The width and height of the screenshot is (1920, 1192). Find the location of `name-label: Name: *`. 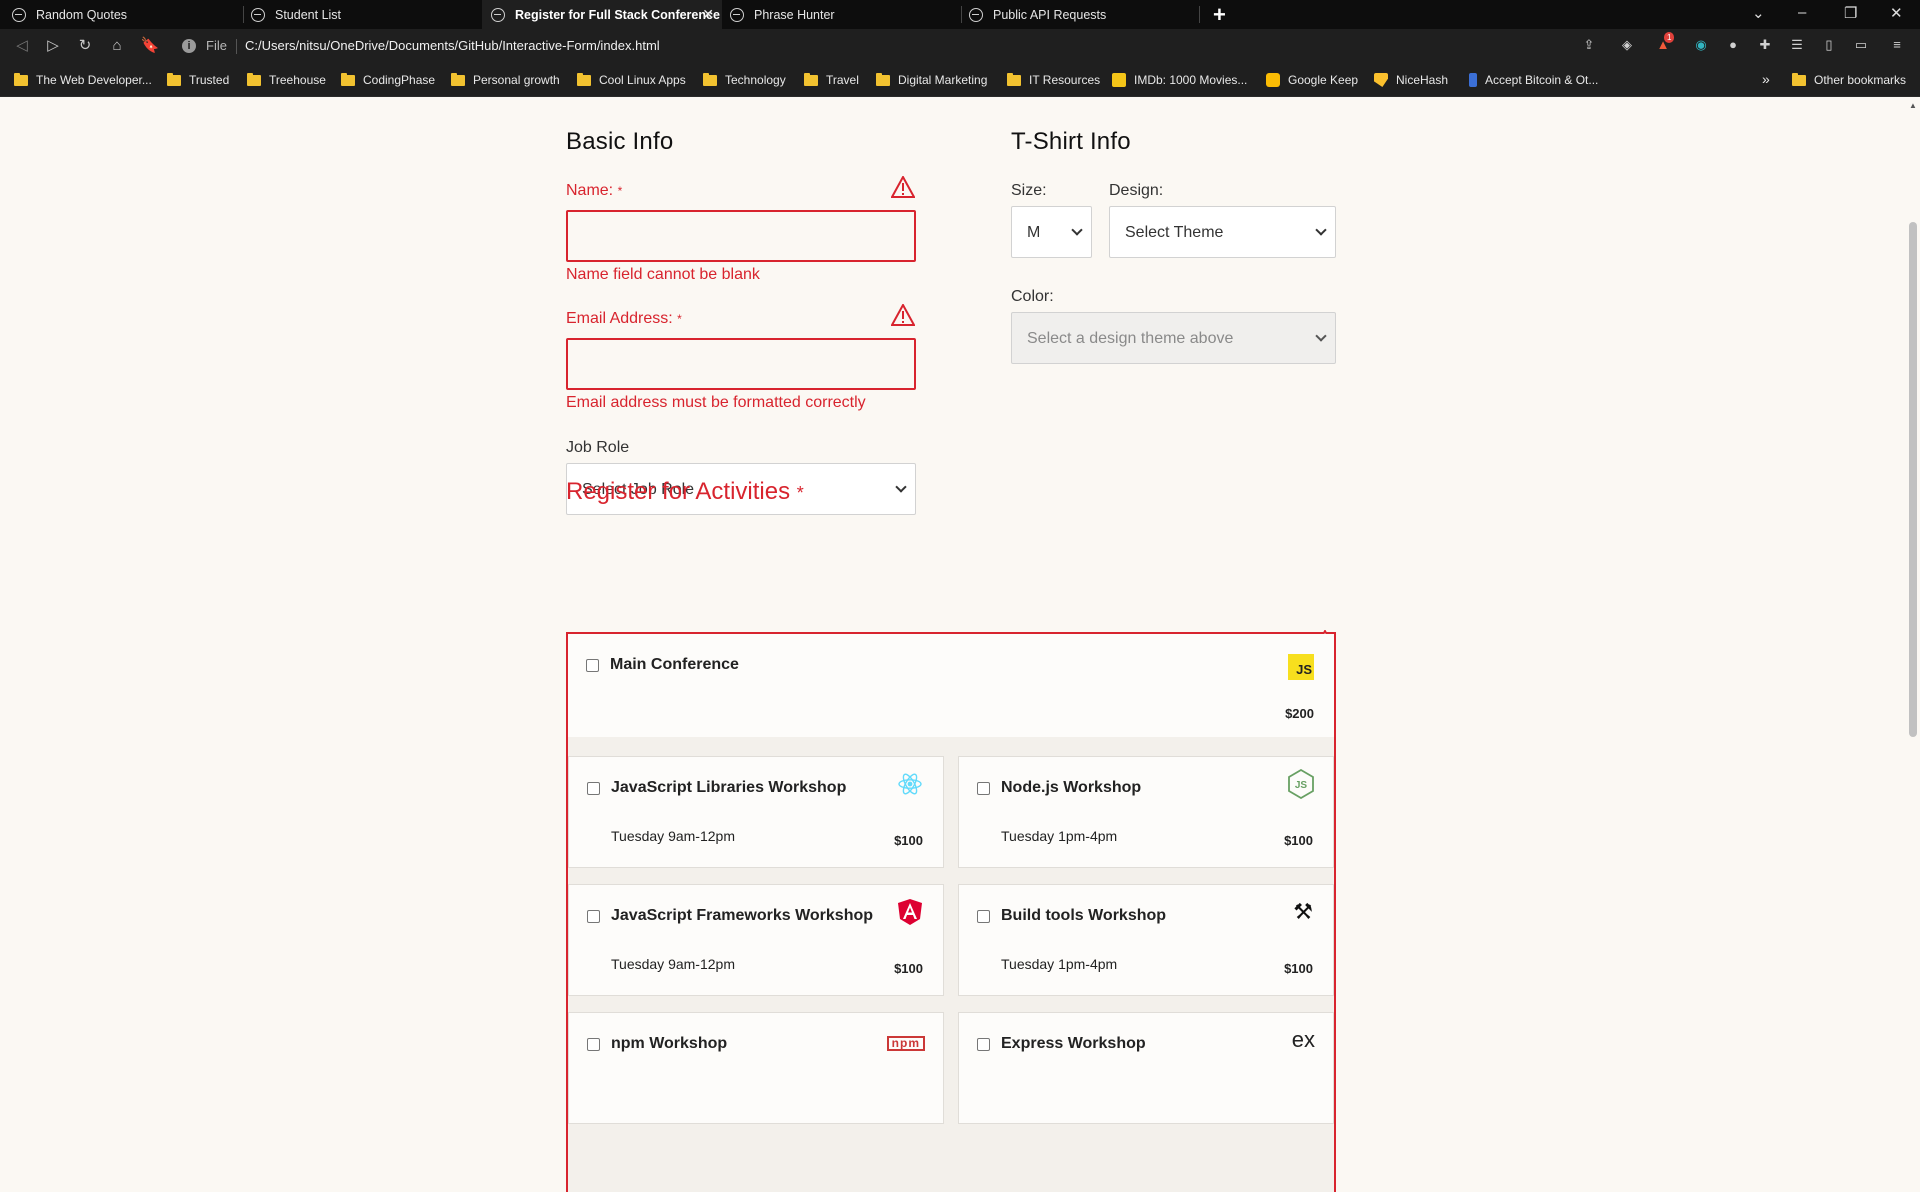

name-label: Name: * is located at coordinates (594, 191).